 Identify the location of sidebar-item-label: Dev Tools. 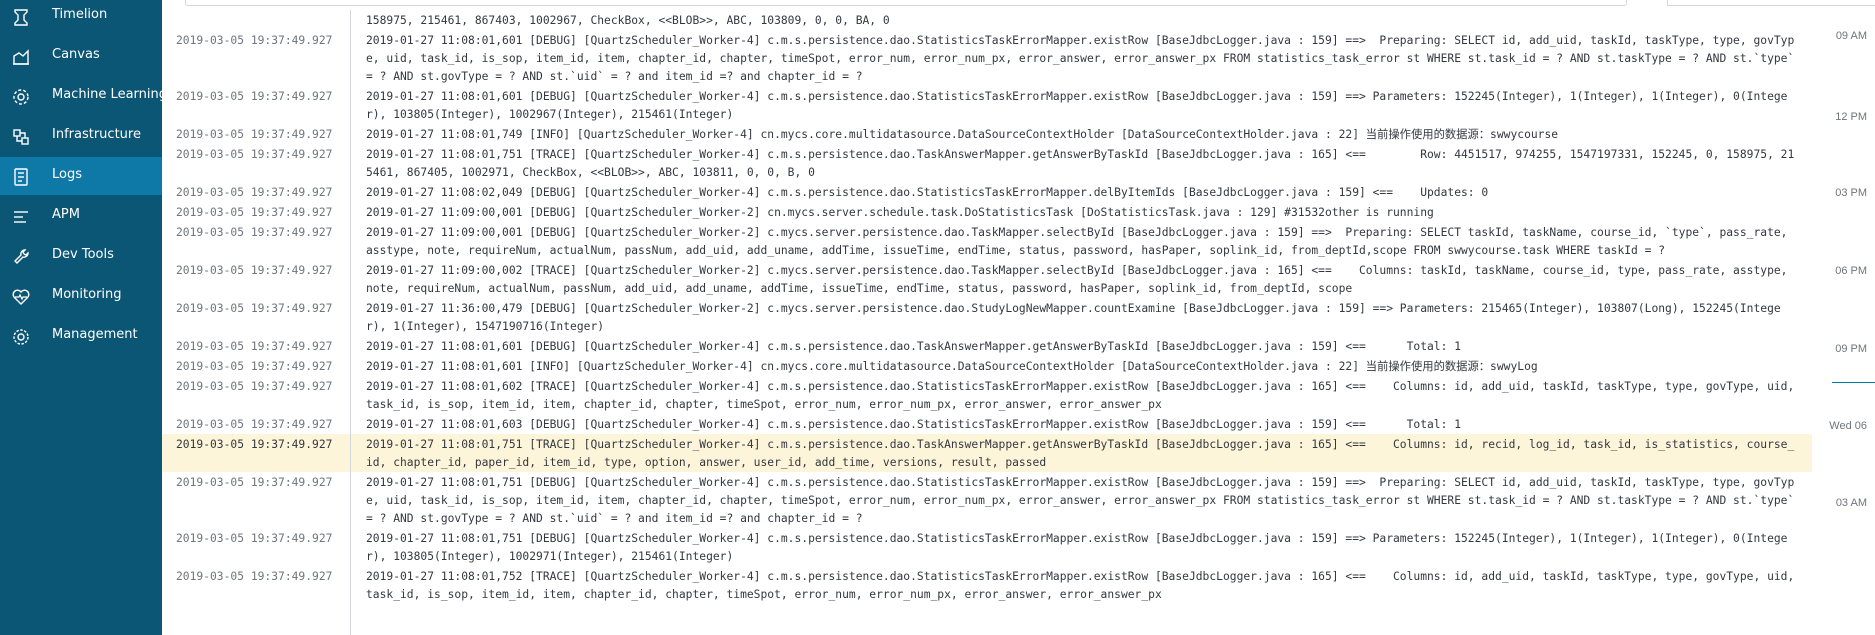
(83, 254).